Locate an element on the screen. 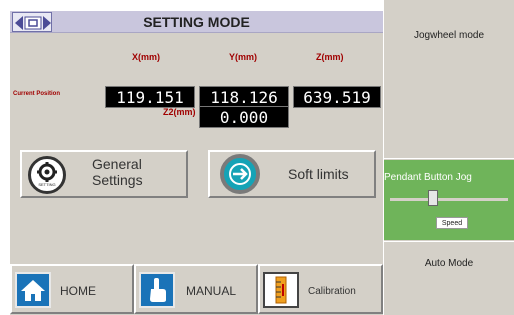 The width and height of the screenshot is (514, 315). settings-icon-caption: SETTING is located at coordinates (47, 184).